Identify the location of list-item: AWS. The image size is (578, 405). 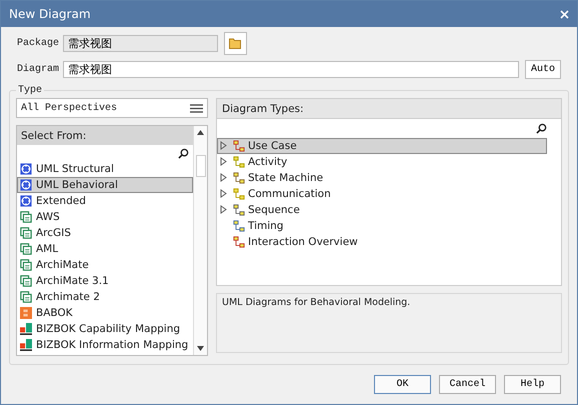
(105, 217).